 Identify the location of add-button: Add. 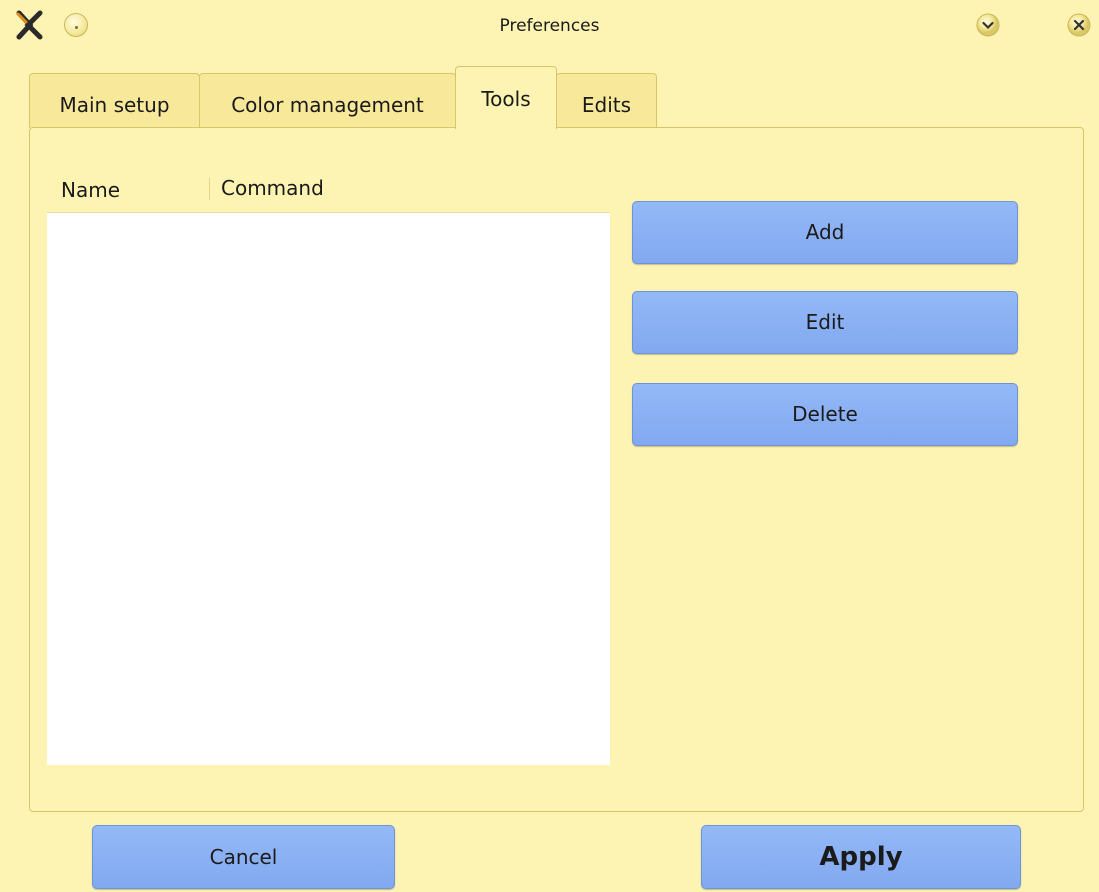
(825, 232).